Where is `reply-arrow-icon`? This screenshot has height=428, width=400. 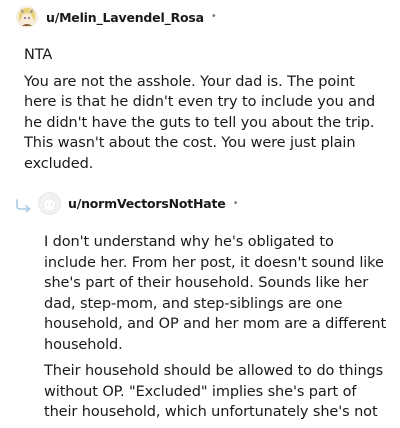
reply-arrow-icon is located at coordinates (23, 205).